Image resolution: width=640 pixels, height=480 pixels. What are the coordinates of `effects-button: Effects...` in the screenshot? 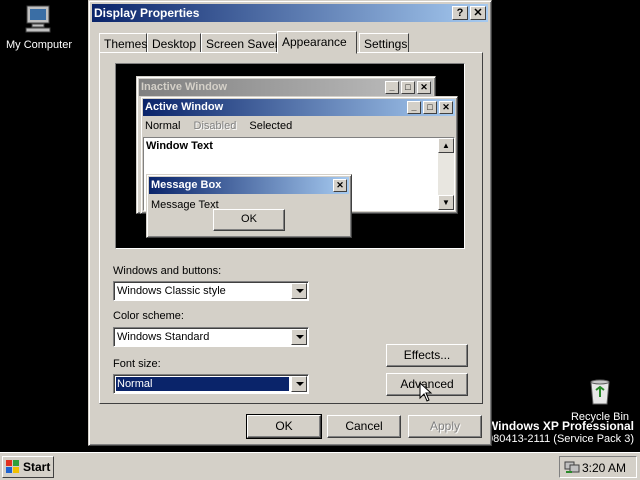 It's located at (427, 355).